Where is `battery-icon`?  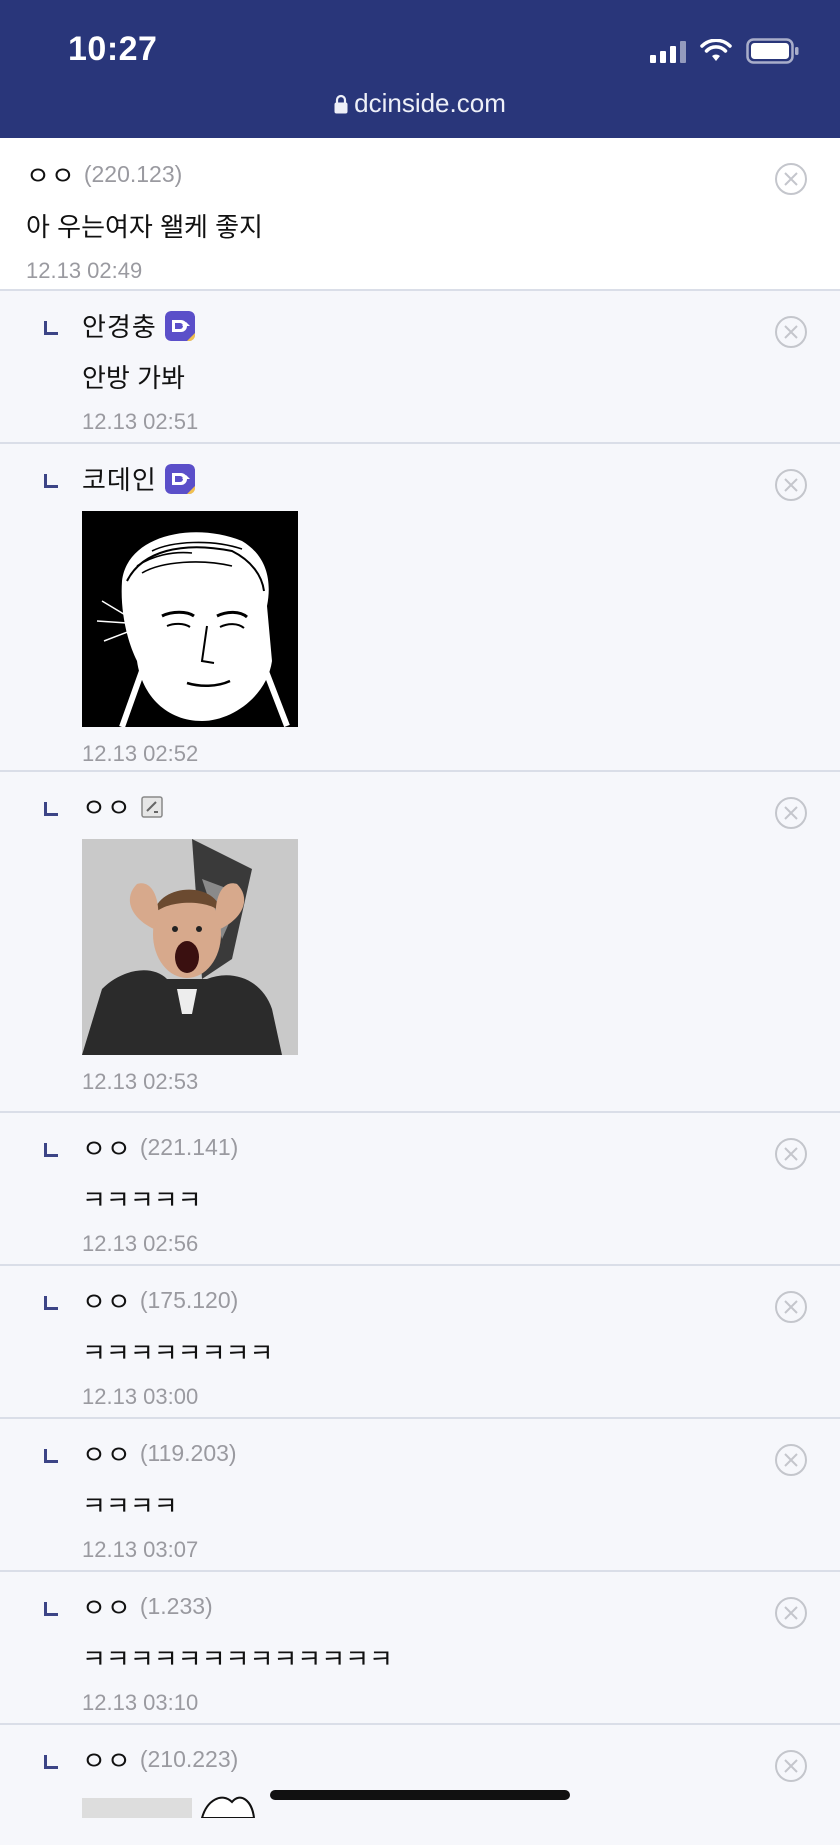
battery-icon is located at coordinates (773, 51).